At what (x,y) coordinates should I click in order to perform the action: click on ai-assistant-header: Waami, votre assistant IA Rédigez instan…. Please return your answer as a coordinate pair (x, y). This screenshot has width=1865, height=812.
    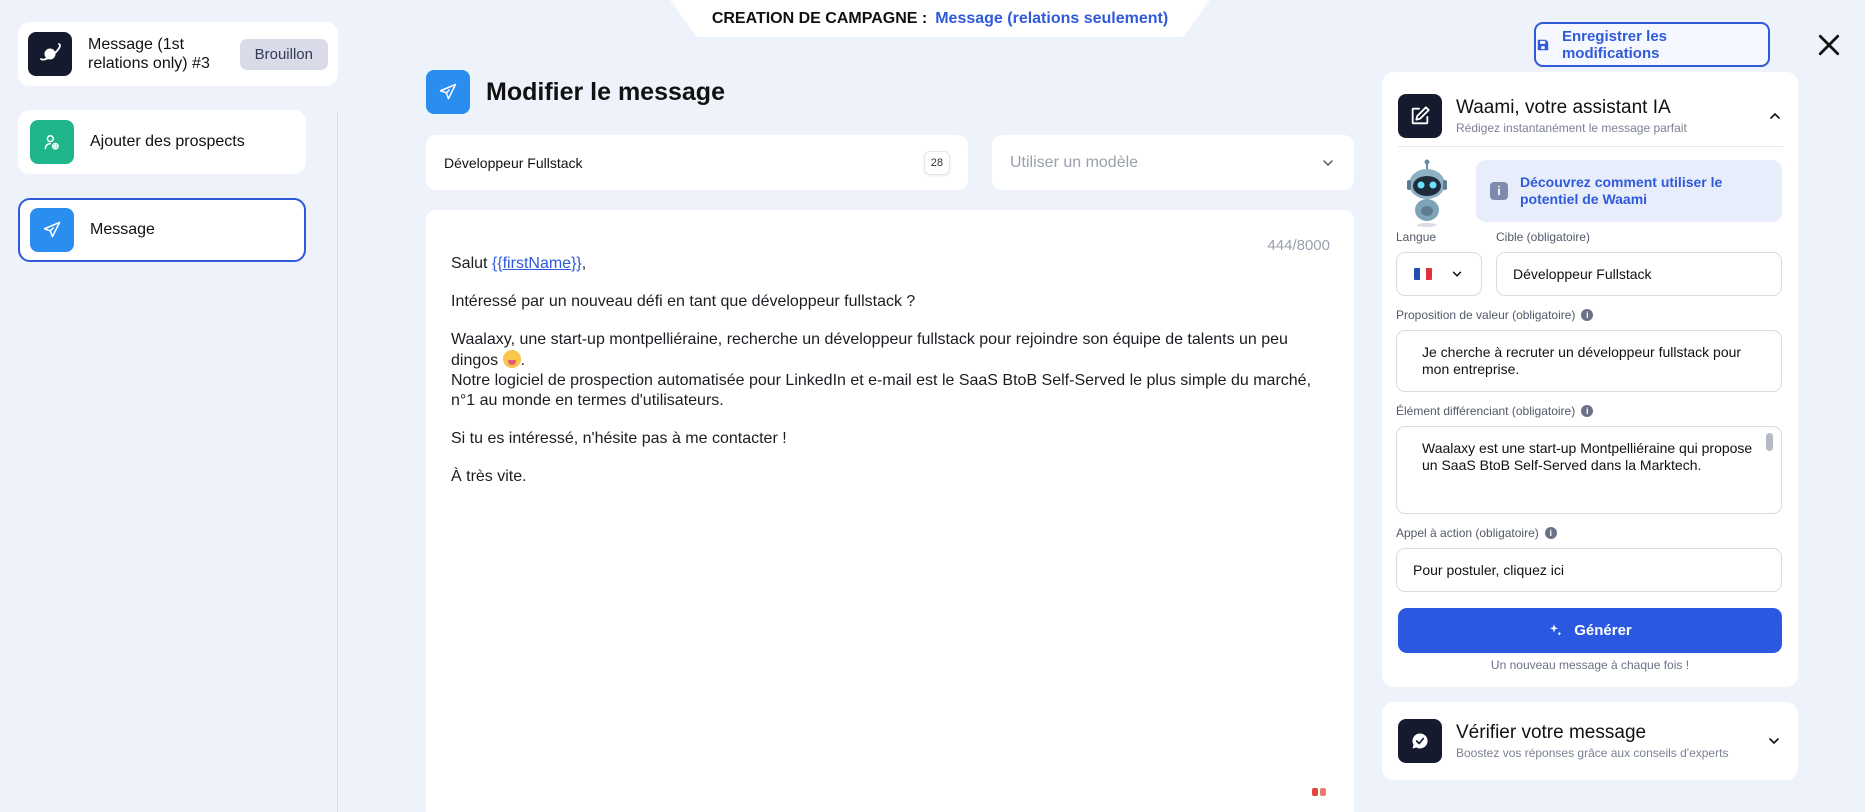
    Looking at the image, I should click on (1590, 116).